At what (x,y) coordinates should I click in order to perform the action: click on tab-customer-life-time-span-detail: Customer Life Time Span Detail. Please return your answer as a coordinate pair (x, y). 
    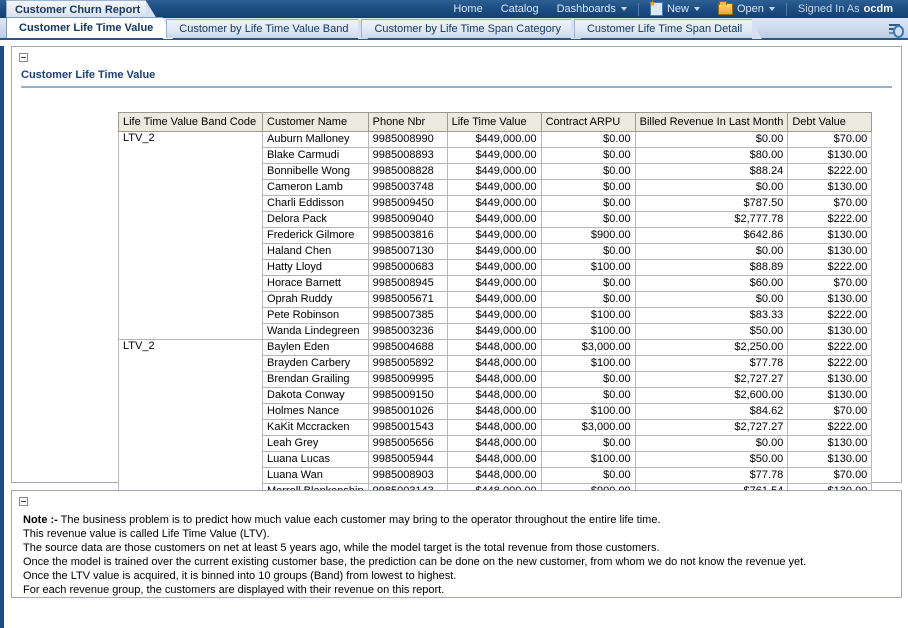
    Looking at the image, I should click on (668, 29).